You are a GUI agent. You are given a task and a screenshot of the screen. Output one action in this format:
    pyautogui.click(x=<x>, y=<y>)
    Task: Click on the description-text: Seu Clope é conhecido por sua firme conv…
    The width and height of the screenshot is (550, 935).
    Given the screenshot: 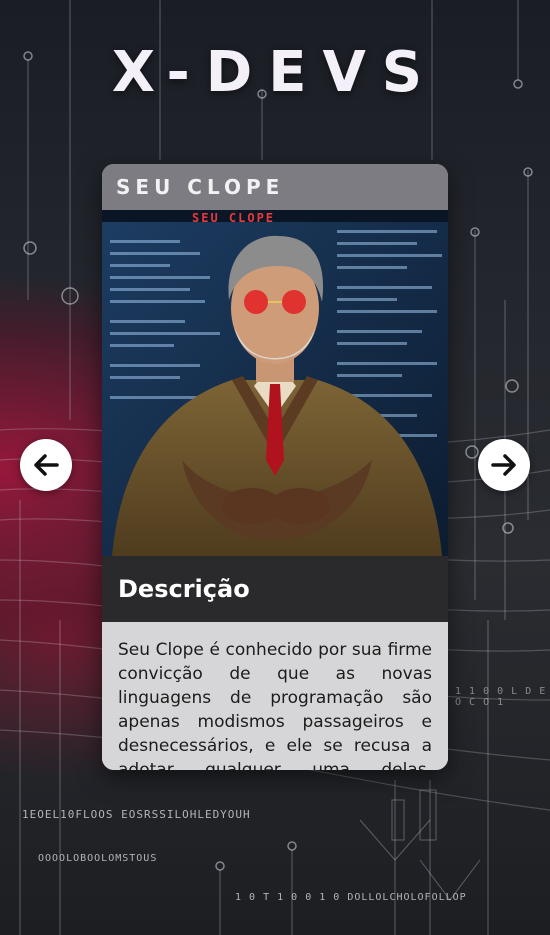 What is the action you would take?
    pyautogui.click(x=275, y=696)
    